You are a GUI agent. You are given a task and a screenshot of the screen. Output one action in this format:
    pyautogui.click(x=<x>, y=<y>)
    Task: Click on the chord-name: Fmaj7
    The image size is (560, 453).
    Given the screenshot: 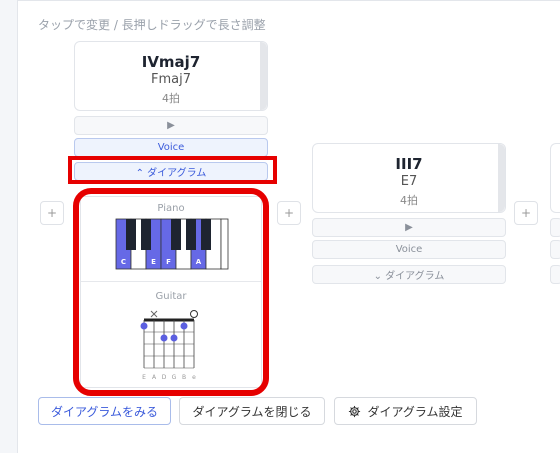 What is the action you would take?
    pyautogui.click(x=171, y=79)
    